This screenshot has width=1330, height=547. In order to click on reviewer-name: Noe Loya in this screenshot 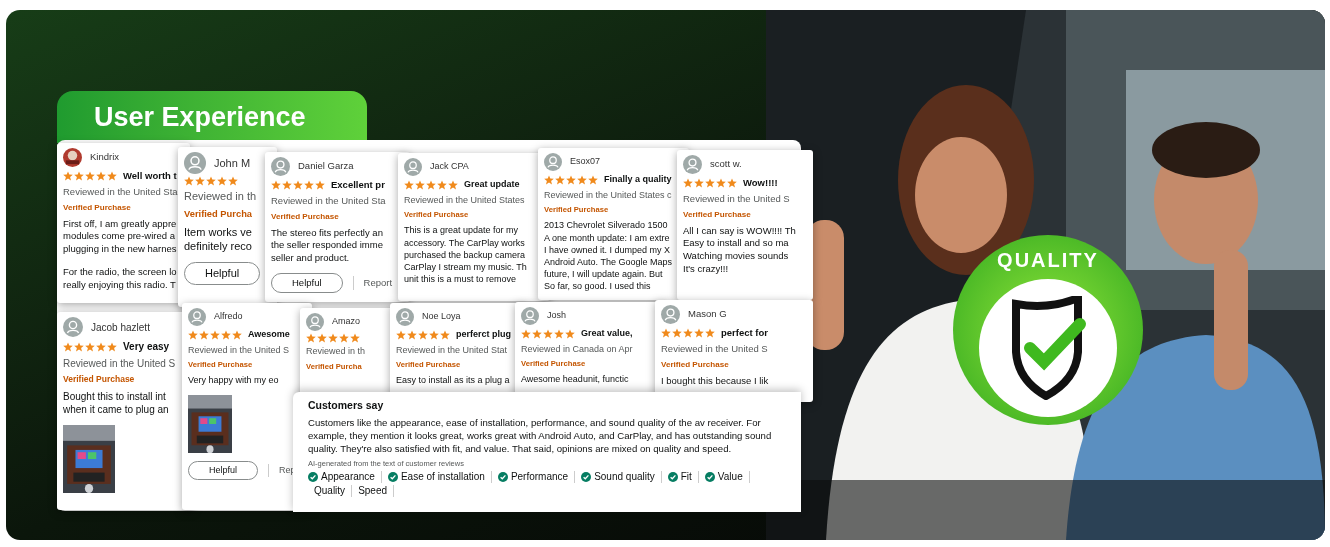, I will do `click(441, 317)`.